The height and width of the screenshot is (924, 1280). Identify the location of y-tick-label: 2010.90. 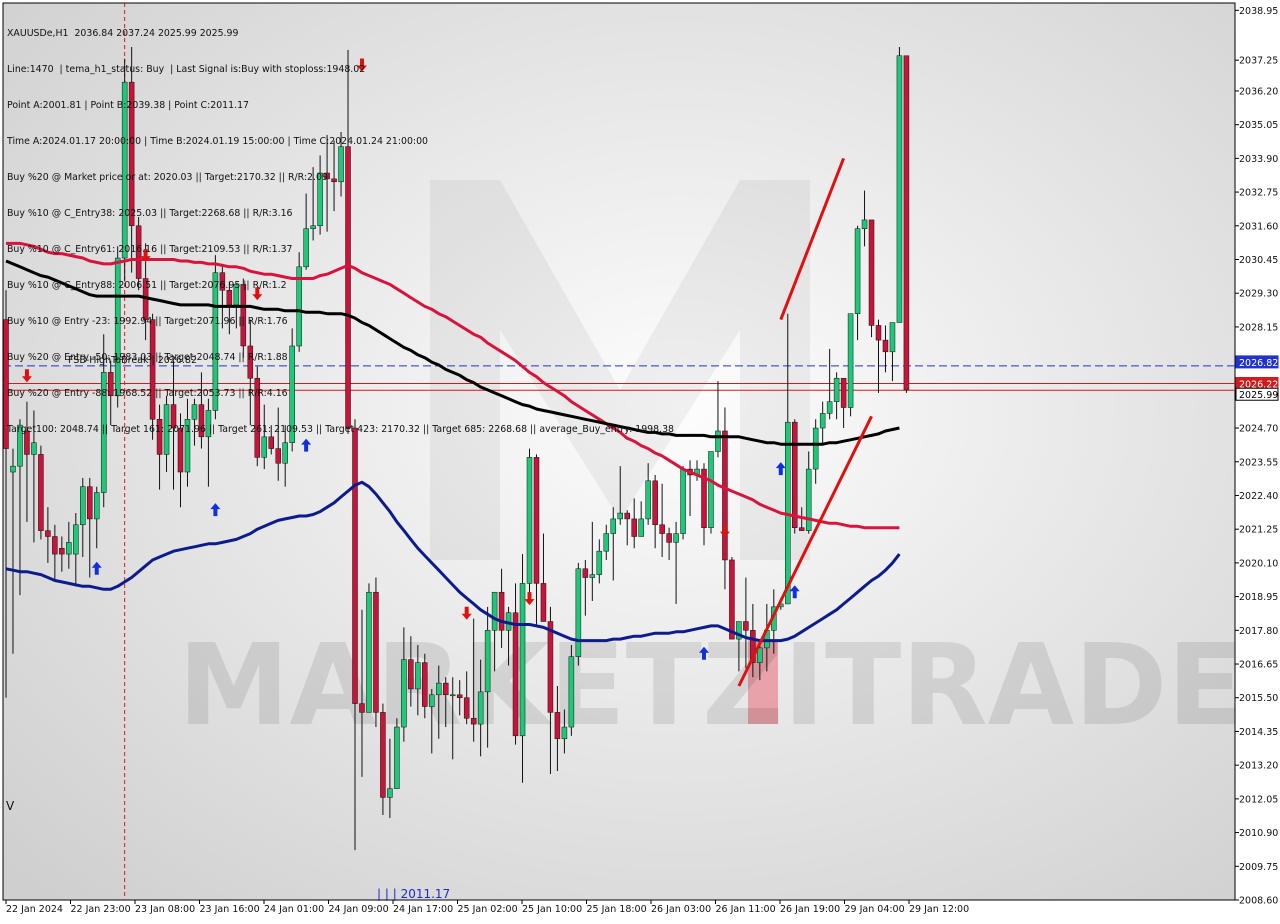
(1258, 833).